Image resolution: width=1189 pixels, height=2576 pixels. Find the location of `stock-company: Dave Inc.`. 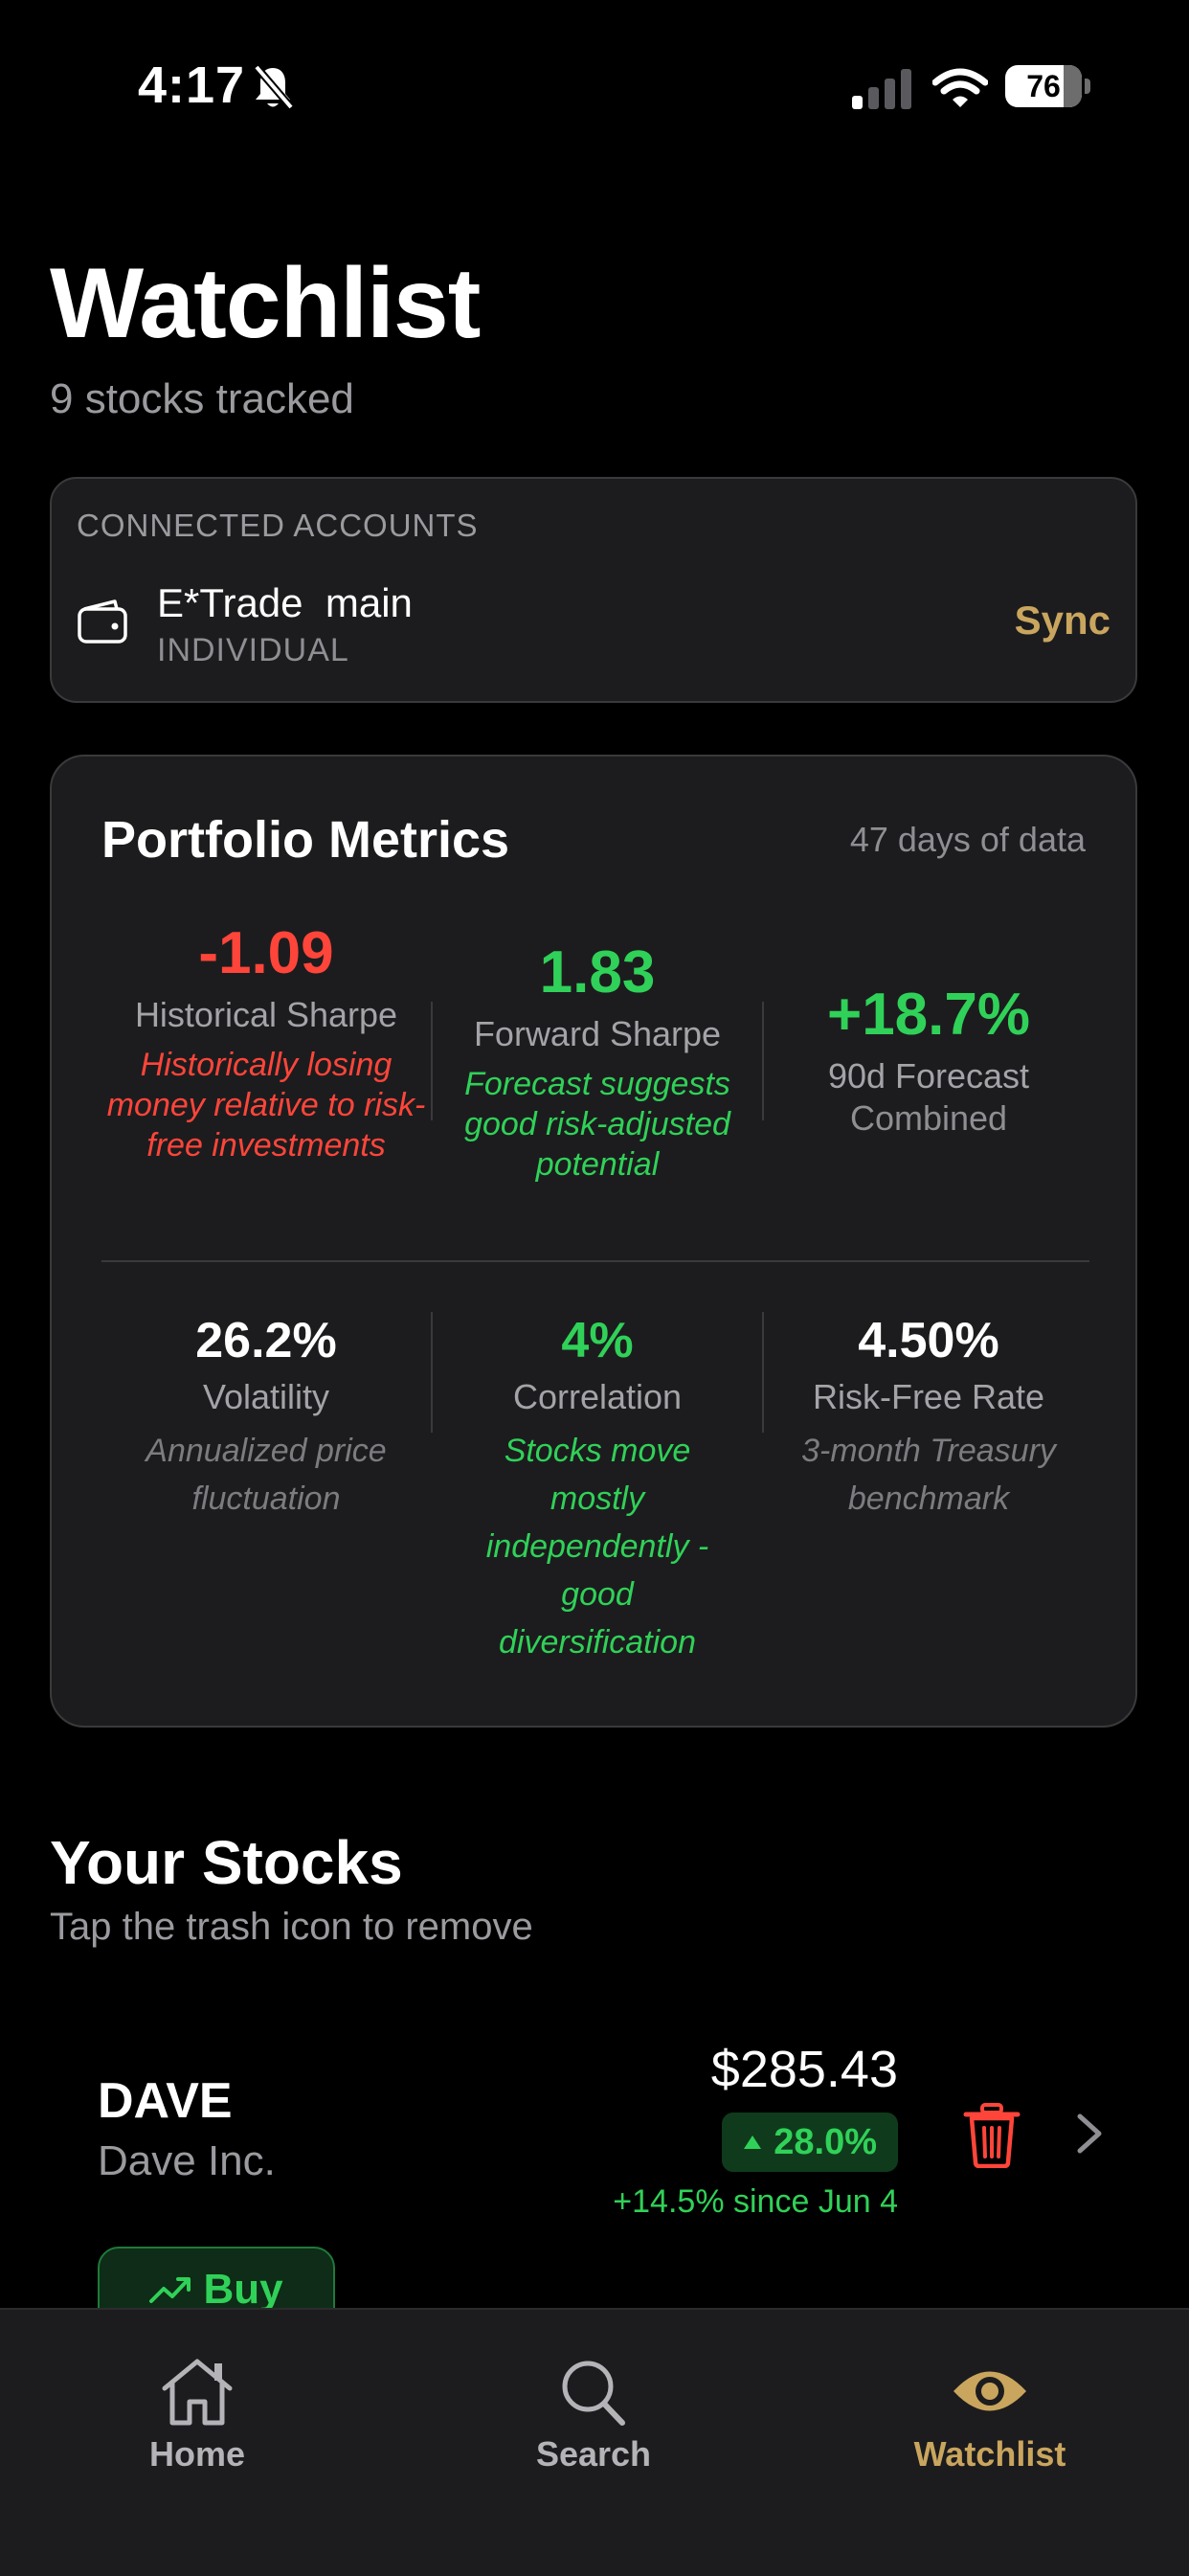

stock-company: Dave Inc. is located at coordinates (187, 2160).